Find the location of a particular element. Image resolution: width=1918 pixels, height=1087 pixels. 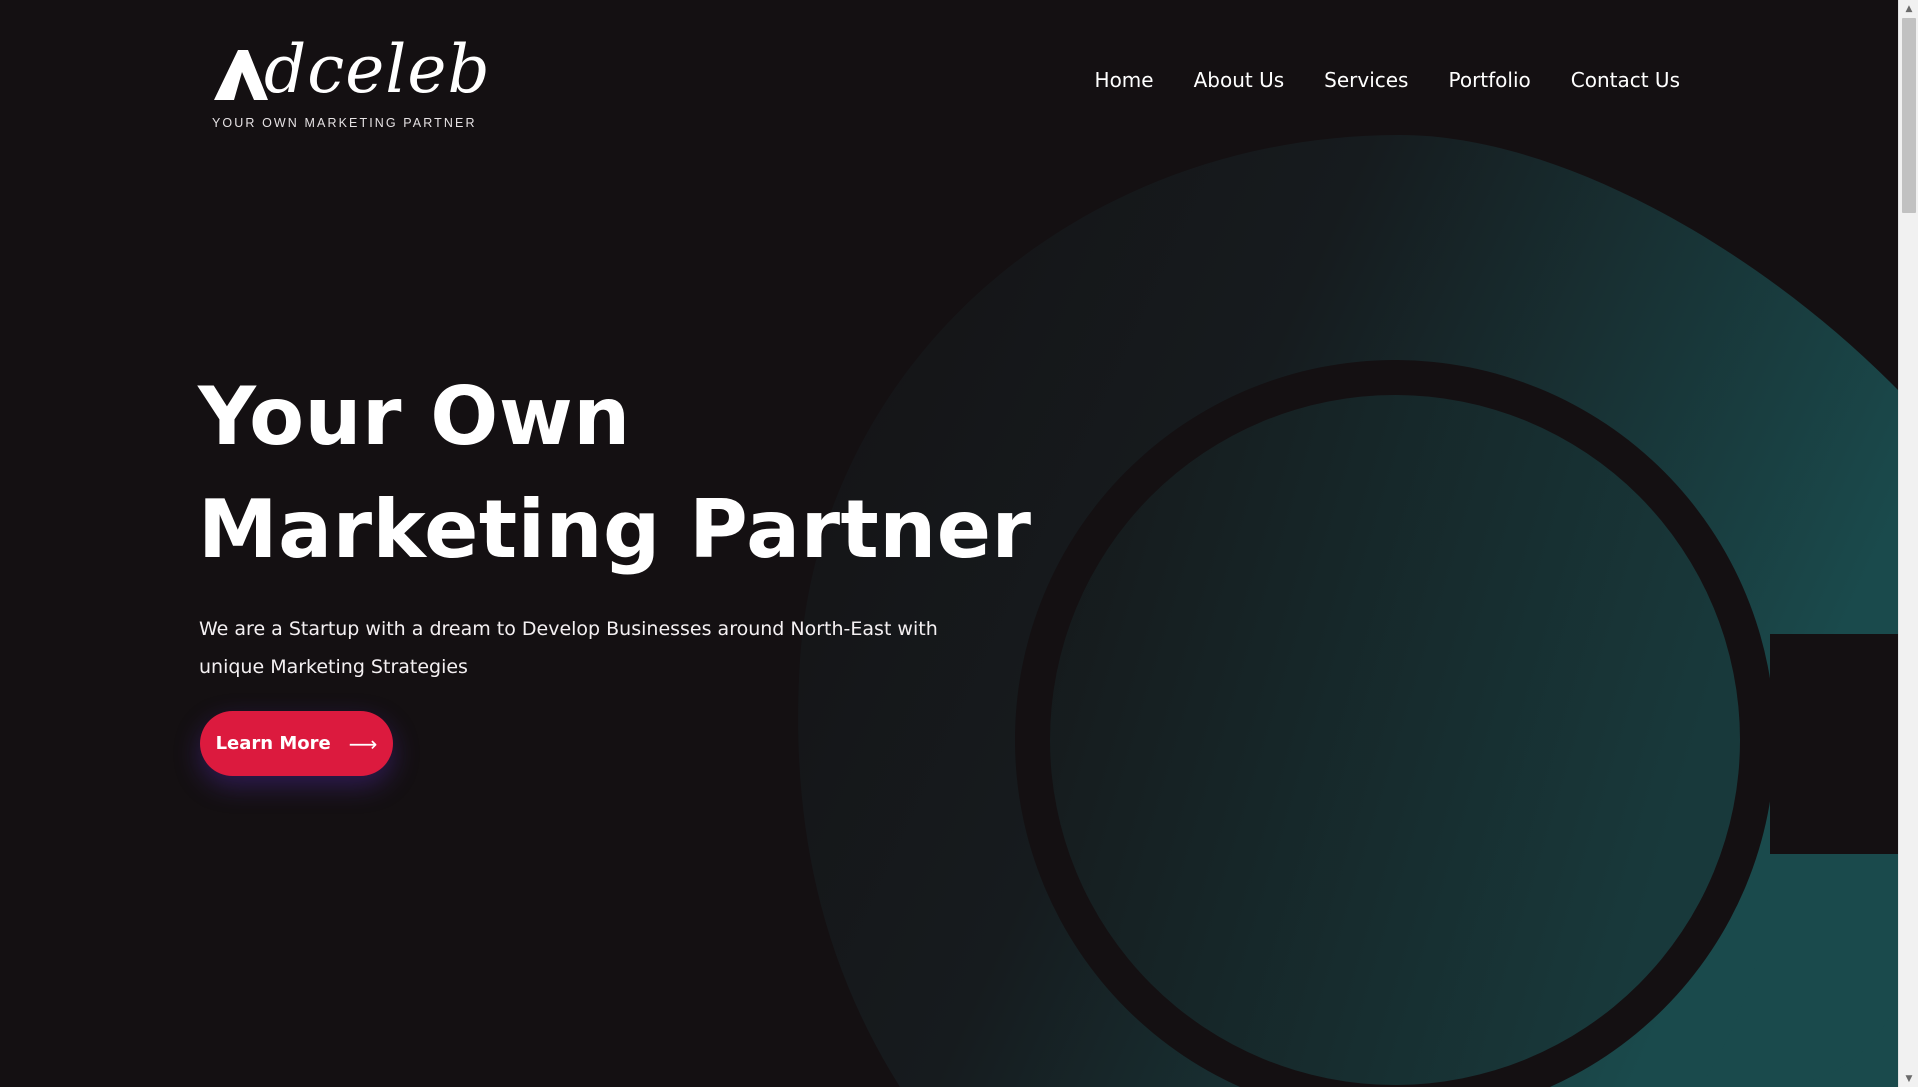

learn-more-label: Learn More is located at coordinates (273, 743).